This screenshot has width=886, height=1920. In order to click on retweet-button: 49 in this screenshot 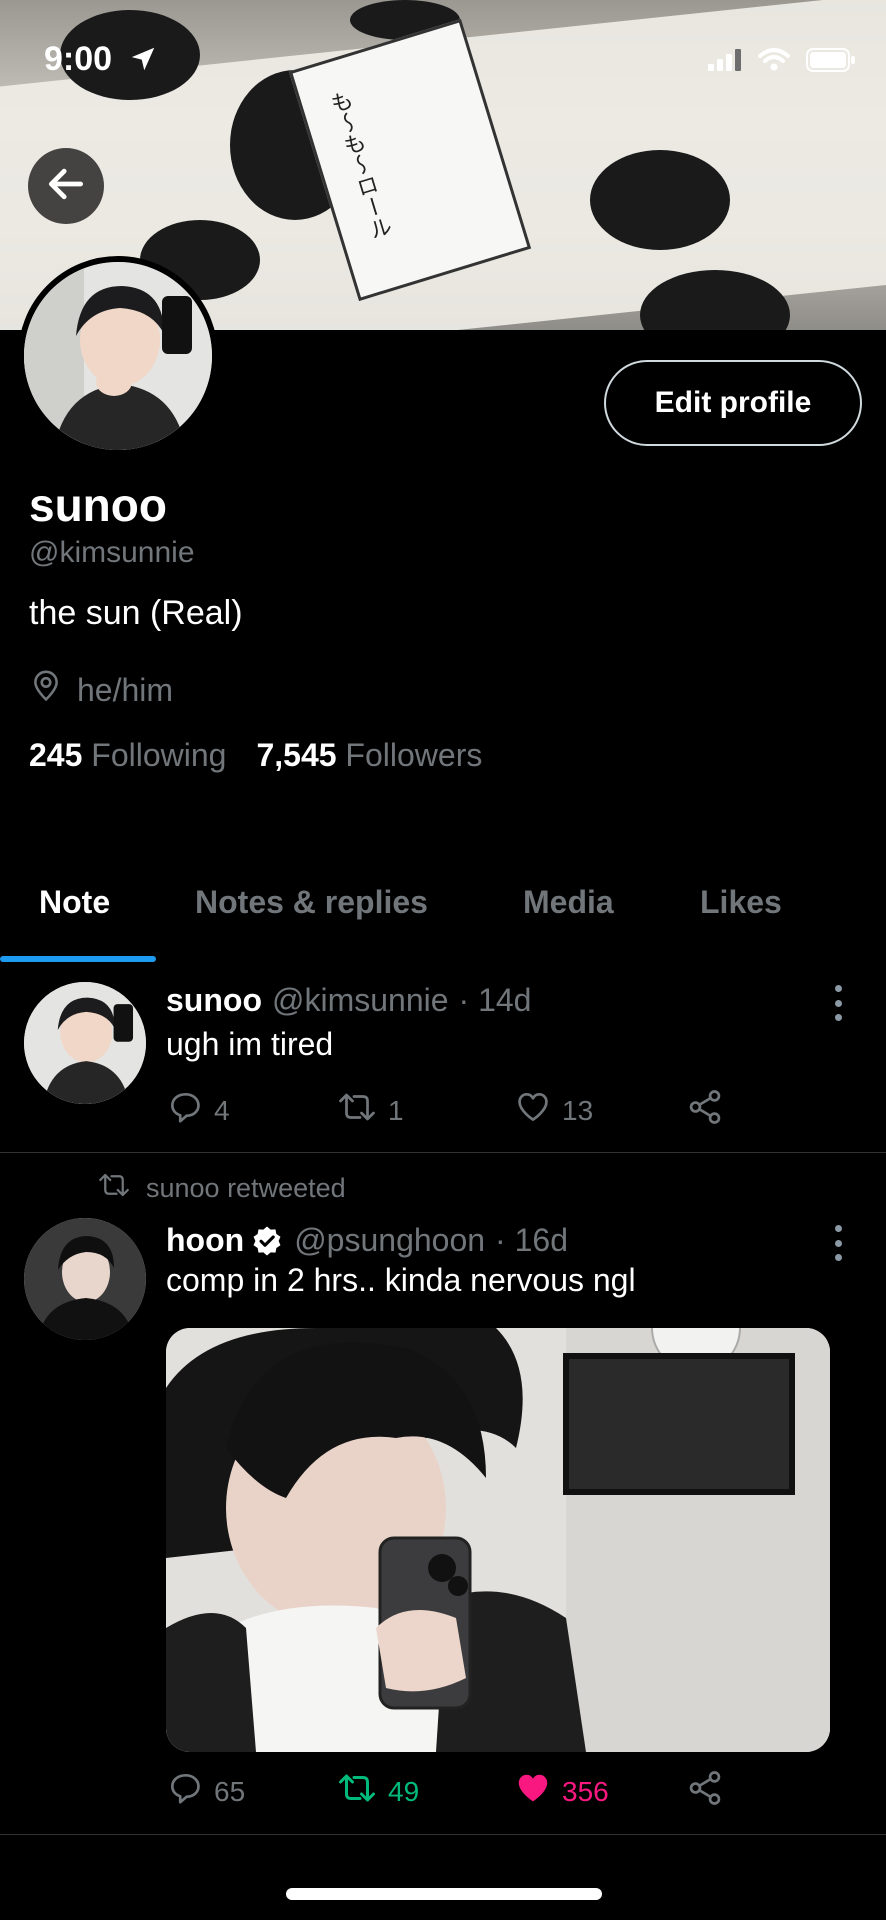, I will do `click(377, 1791)`.